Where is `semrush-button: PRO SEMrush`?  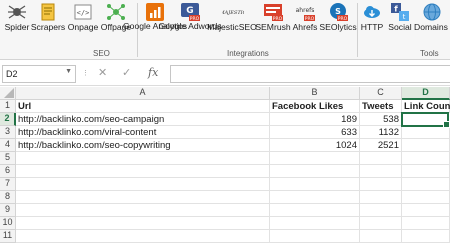 semrush-button: PRO SEMrush is located at coordinates (273, 17).